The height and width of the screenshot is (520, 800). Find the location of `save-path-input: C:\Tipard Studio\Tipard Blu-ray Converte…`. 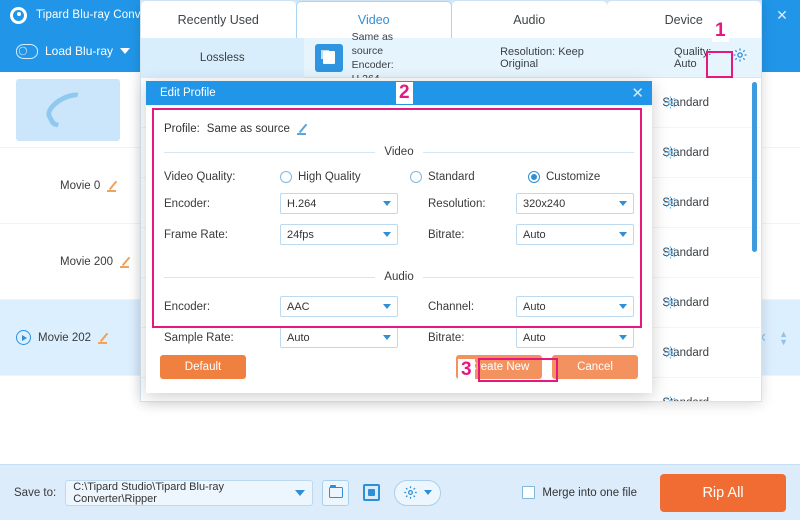

save-path-input: C:\Tipard Studio\Tipard Blu-ray Converte… is located at coordinates (189, 492).